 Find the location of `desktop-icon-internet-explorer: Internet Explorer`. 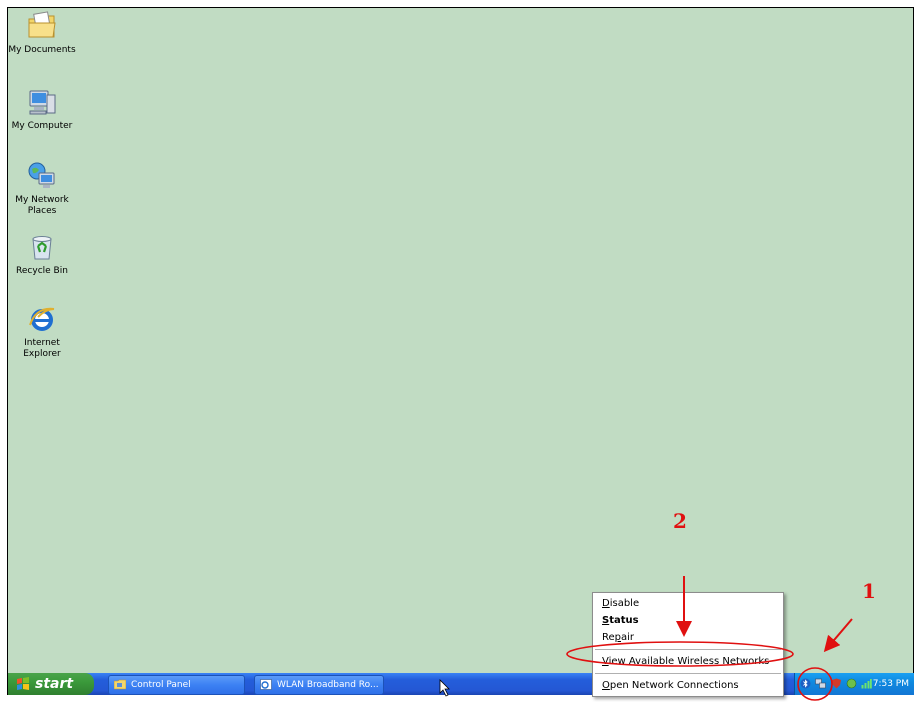

desktop-icon-internet-explorer: Internet Explorer is located at coordinates (42, 331).